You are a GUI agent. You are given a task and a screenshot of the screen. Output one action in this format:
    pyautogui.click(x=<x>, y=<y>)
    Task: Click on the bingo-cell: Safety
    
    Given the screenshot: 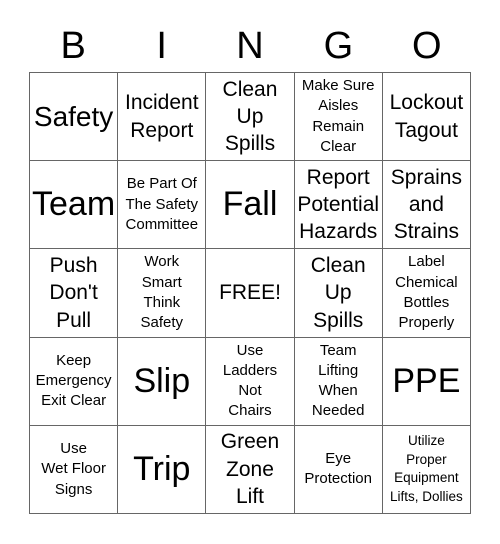 What is the action you would take?
    pyautogui.click(x=74, y=117)
    